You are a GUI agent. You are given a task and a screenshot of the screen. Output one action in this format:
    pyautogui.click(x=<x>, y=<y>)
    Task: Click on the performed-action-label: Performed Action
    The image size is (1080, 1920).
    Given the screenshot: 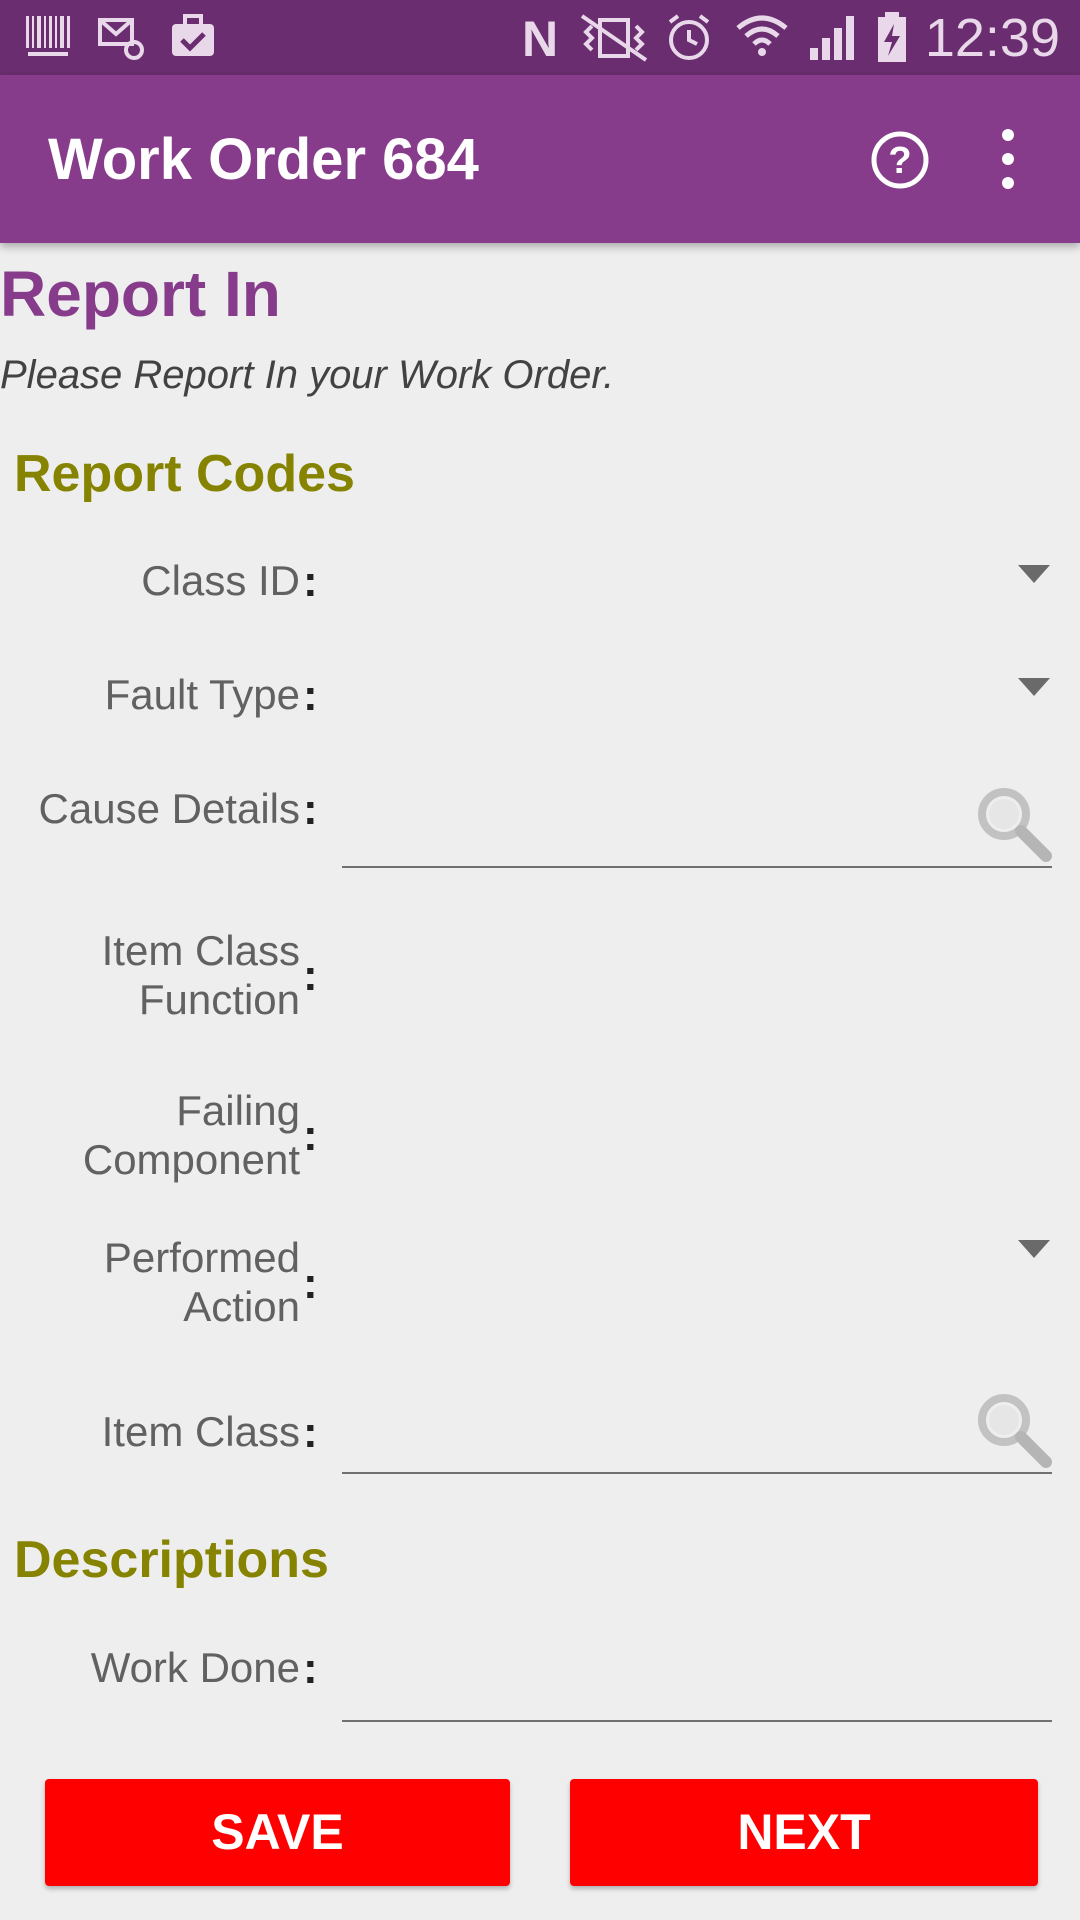 What is the action you would take?
    pyautogui.click(x=202, y=1282)
    